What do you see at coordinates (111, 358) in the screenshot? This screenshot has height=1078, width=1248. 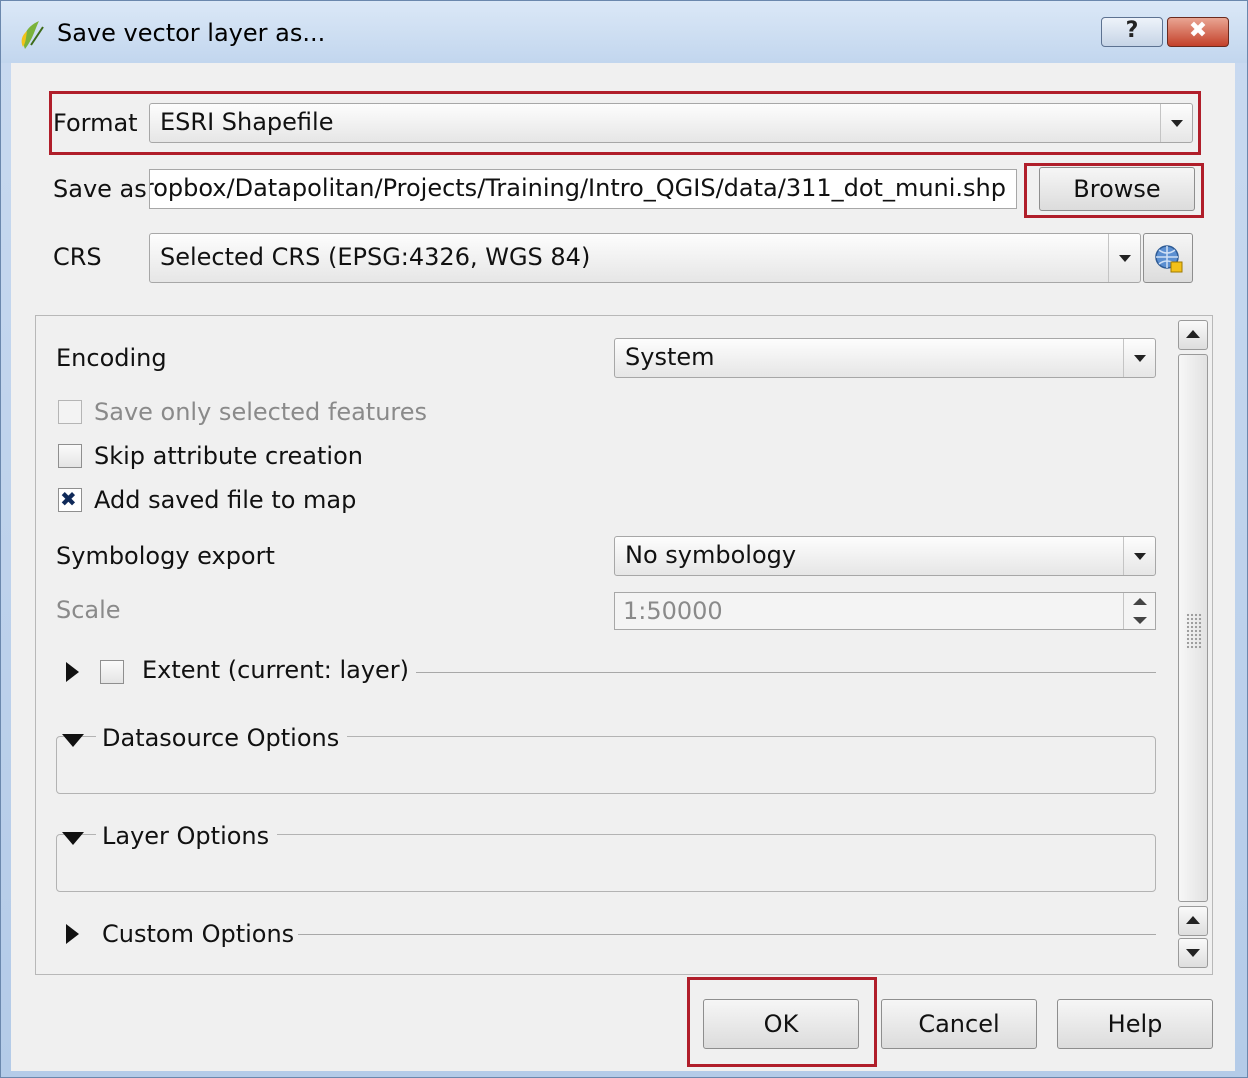 I see `encoding-label: Encoding` at bounding box center [111, 358].